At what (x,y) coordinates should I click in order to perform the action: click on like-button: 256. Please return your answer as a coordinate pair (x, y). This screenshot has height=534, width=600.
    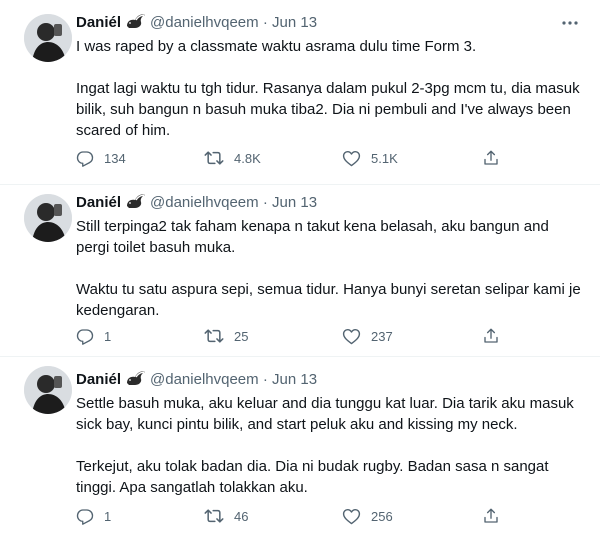
    Looking at the image, I should click on (367, 516).